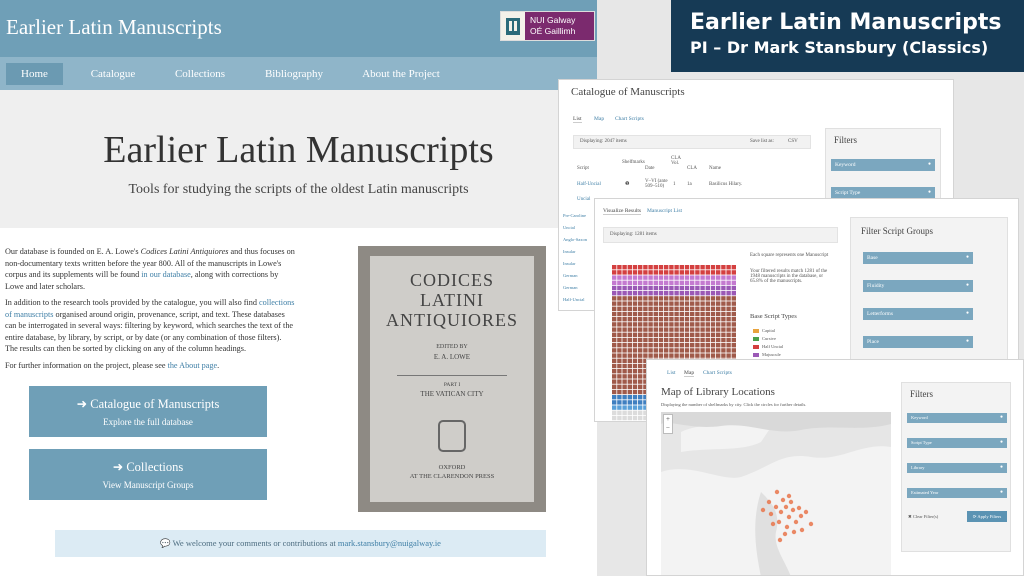 Image resolution: width=1024 pixels, height=576 pixels. Describe the element at coordinates (918, 258) in the screenshot. I see `filter-base: Base` at that location.